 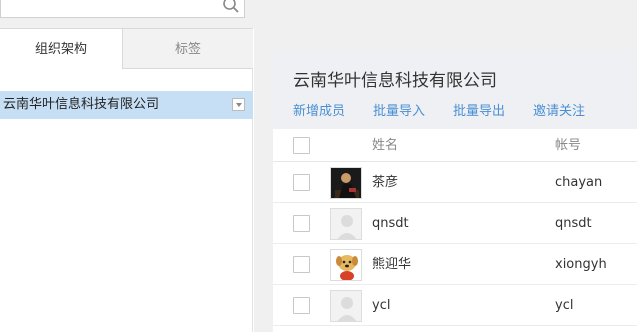 What do you see at coordinates (579, 182) in the screenshot?
I see `member-account: chayan` at bounding box center [579, 182].